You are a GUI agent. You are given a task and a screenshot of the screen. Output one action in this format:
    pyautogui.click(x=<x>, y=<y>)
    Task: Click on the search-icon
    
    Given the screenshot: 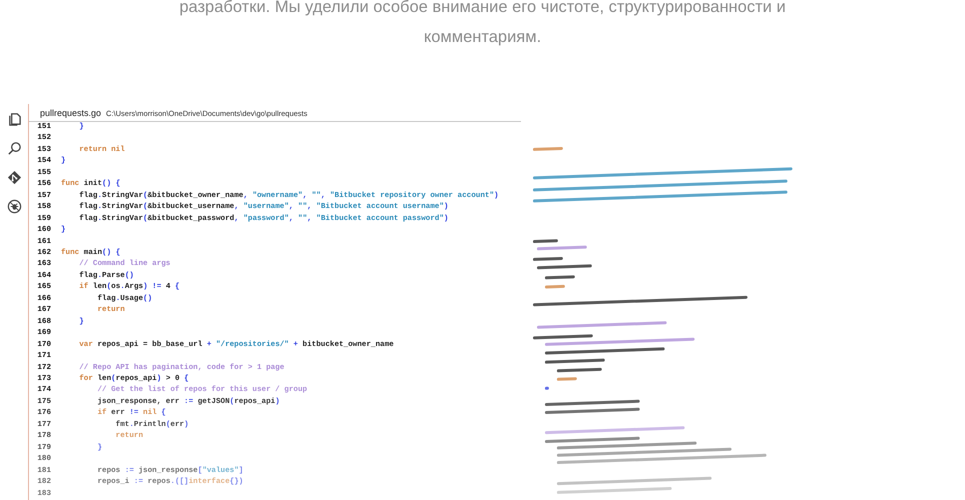 What is the action you would take?
    pyautogui.click(x=14, y=148)
    